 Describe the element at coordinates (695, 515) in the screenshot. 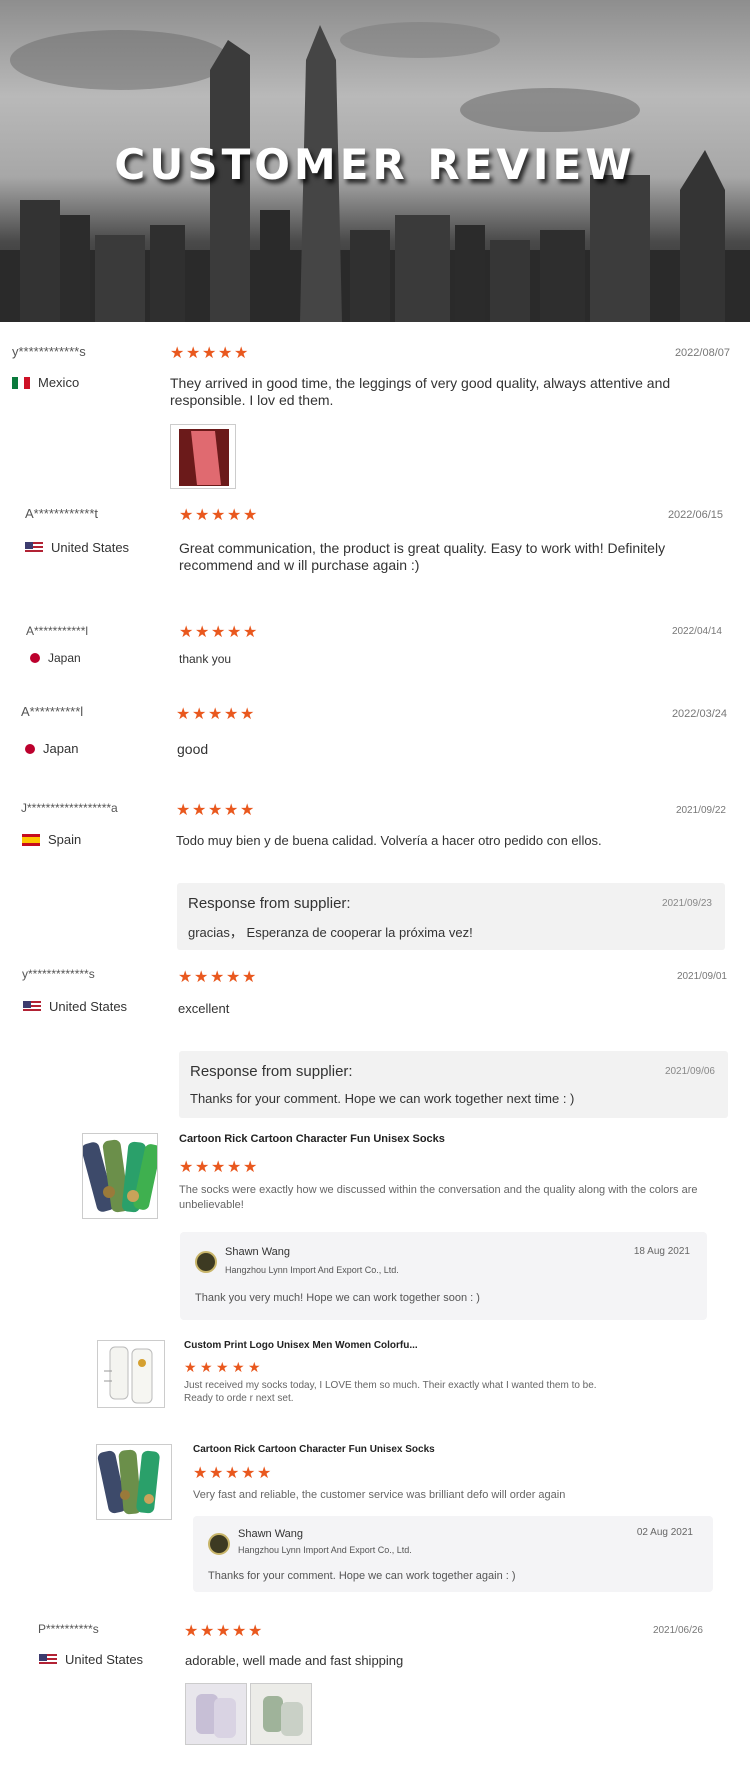

I see `review-date: 2022/06/15` at that location.